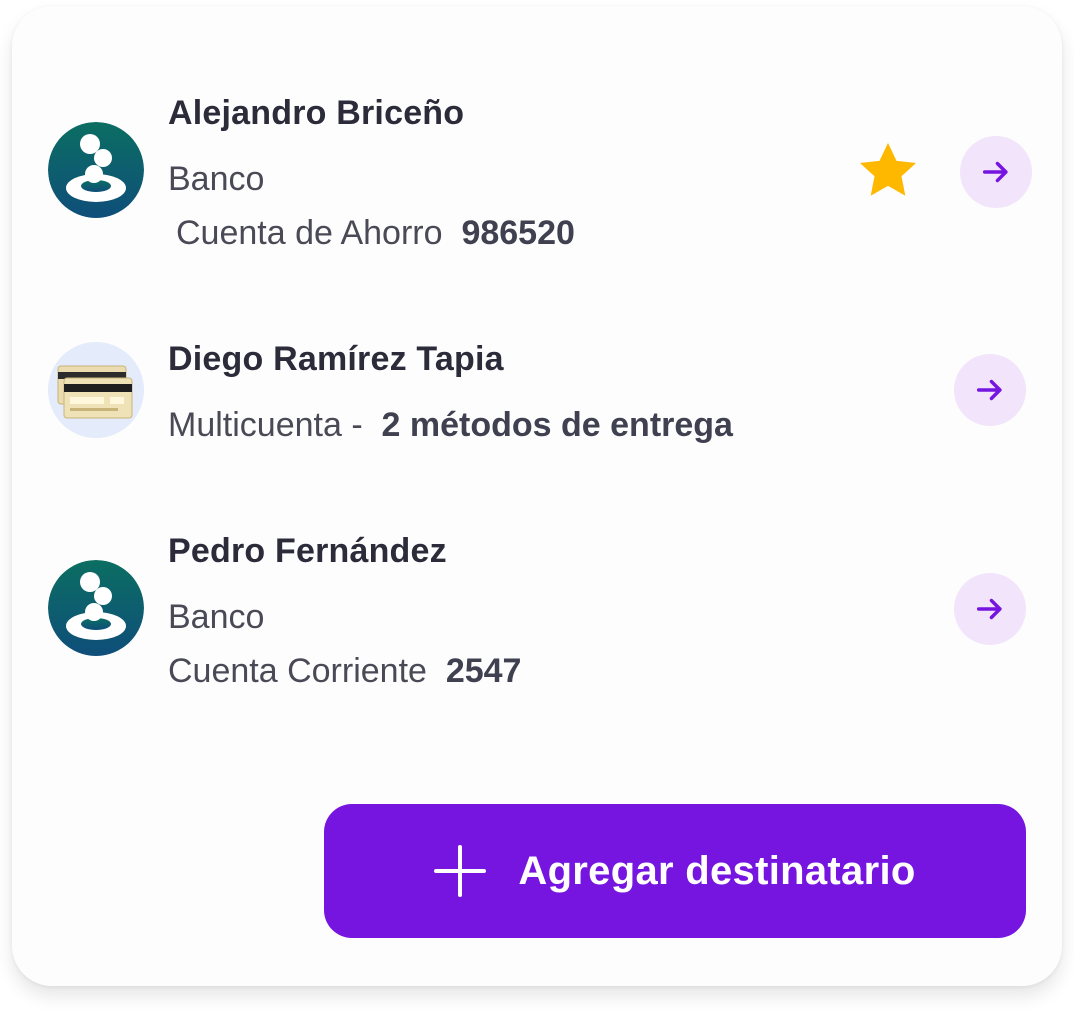  I want to click on star-icon, so click(888, 171).